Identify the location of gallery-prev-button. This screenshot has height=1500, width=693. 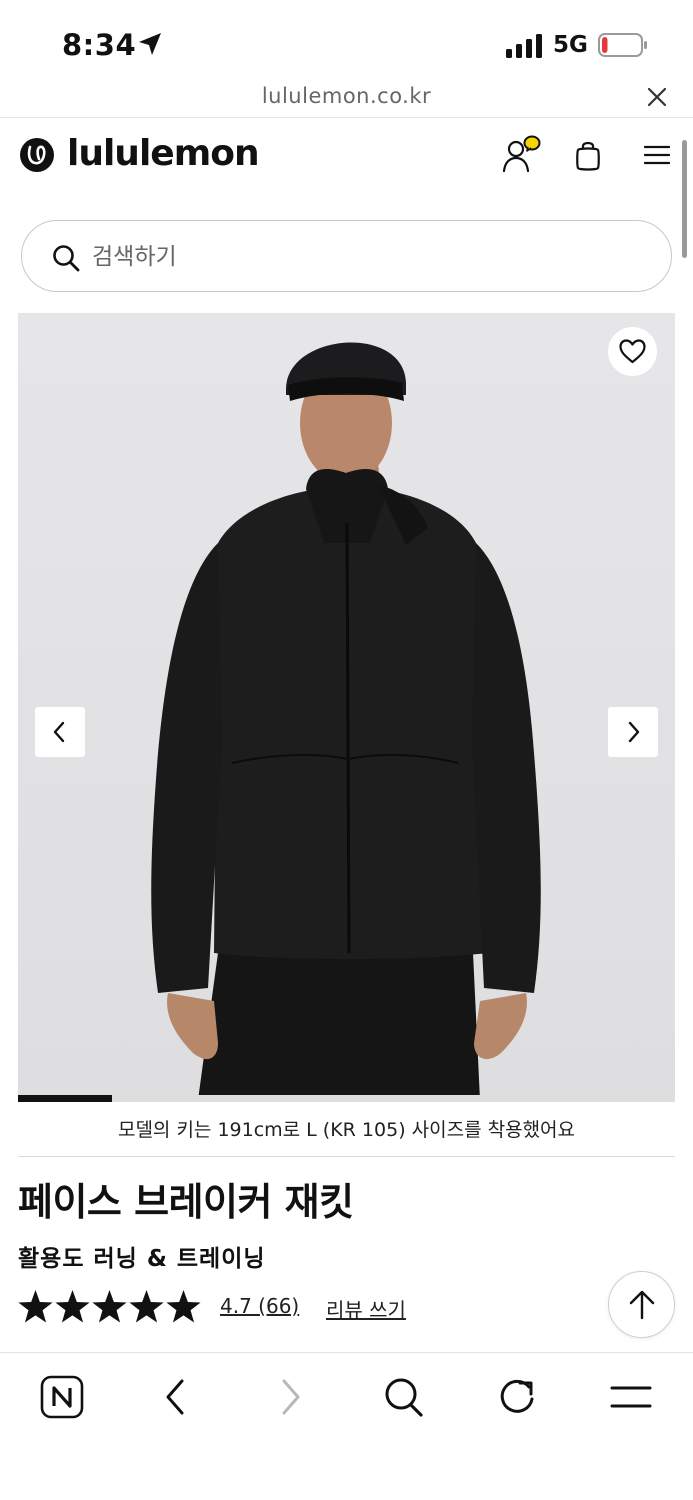
(60, 732).